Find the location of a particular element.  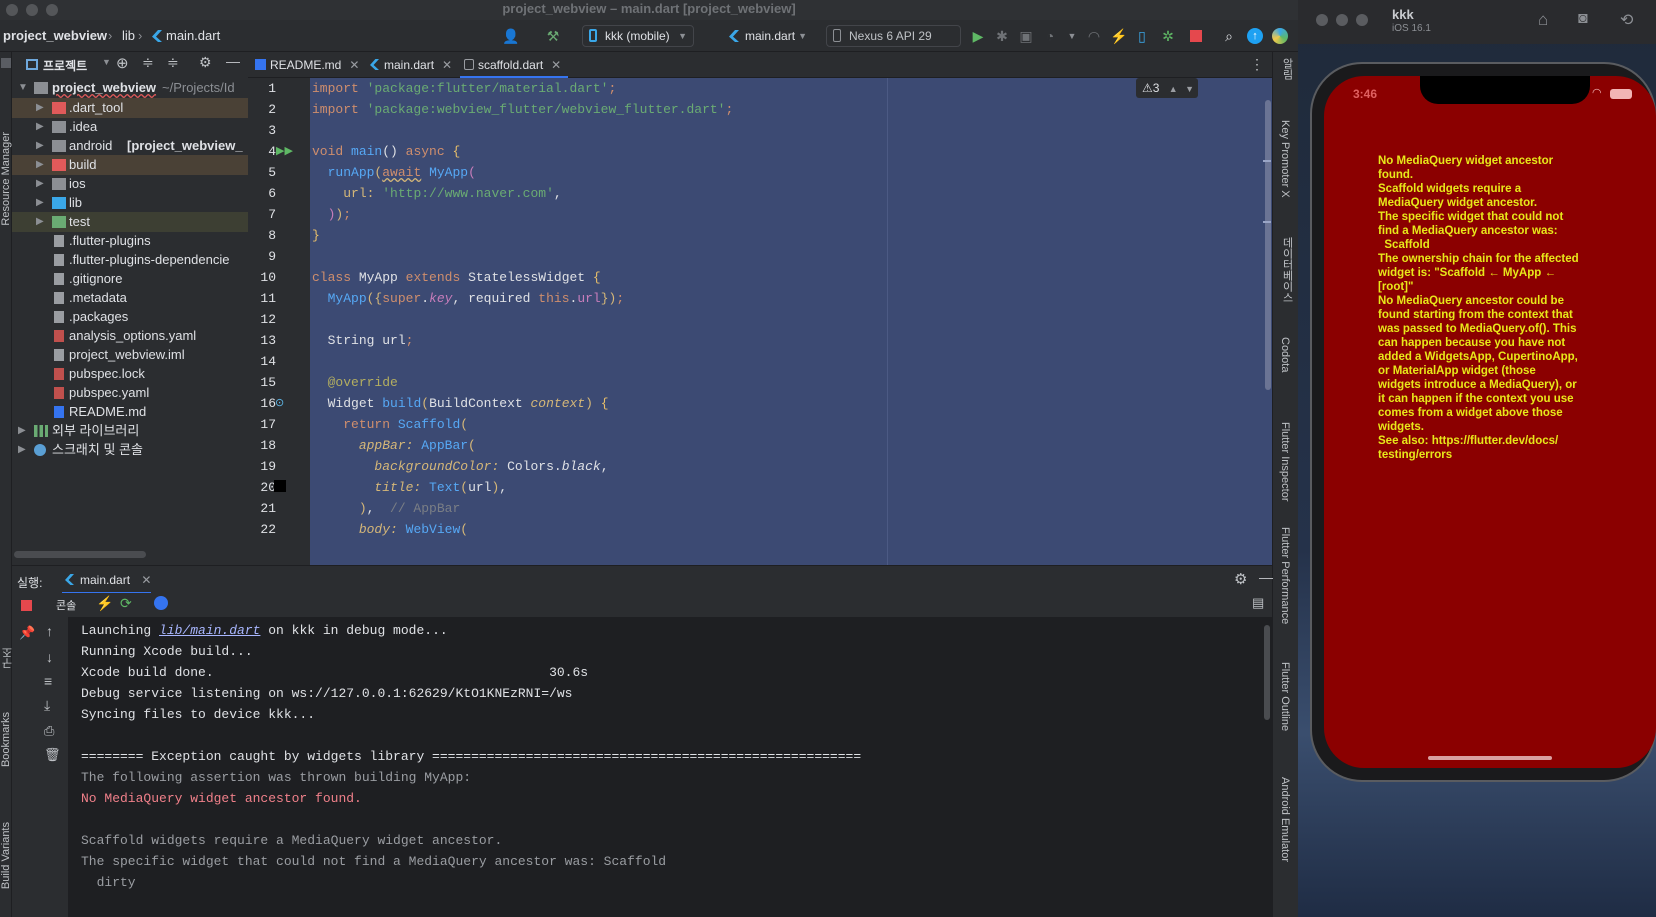

emulator-selector: Nexus 6 API 29 is located at coordinates (893, 36).